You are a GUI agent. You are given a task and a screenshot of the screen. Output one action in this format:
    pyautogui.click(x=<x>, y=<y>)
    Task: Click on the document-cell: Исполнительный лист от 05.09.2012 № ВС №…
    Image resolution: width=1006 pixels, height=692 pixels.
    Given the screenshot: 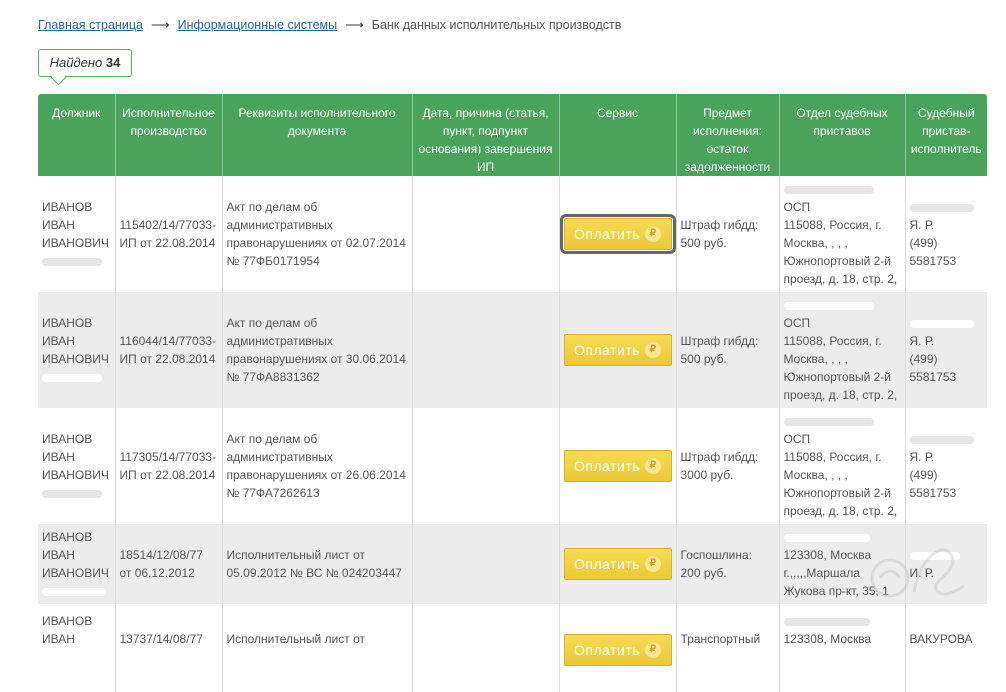 What is the action you would take?
    pyautogui.click(x=317, y=564)
    